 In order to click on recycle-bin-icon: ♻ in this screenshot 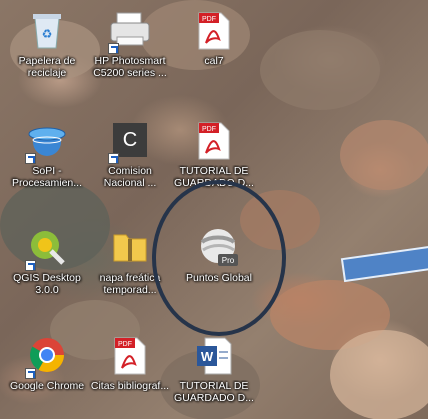, I will do `click(47, 30)`.